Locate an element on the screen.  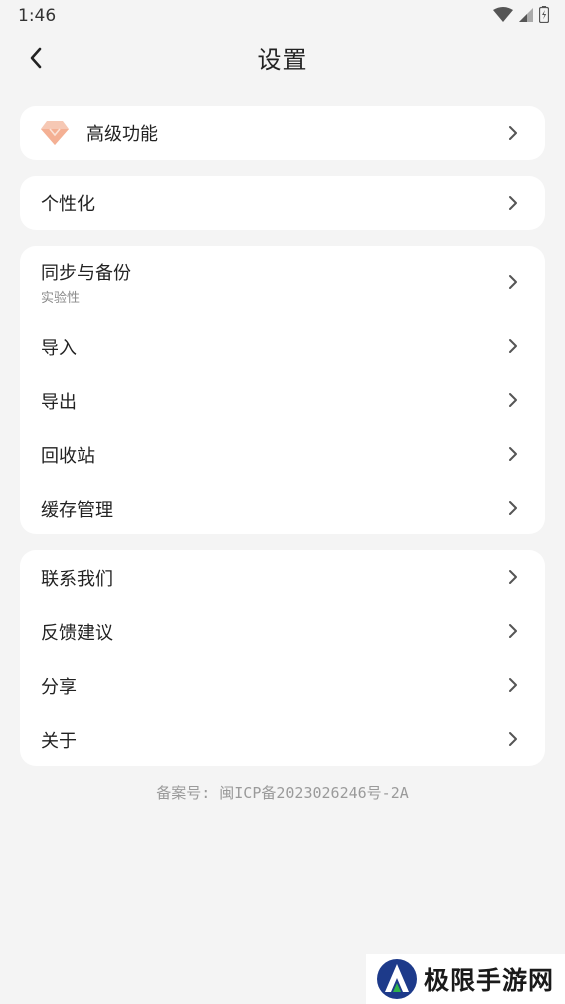
sync-backup-label: 同步与备份 is located at coordinates (86, 273).